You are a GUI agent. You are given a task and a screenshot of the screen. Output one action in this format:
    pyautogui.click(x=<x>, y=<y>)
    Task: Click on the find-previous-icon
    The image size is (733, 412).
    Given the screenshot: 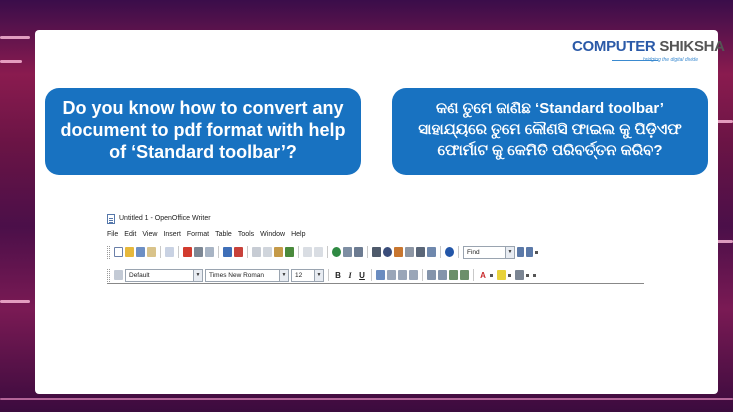 What is the action you would take?
    pyautogui.click(x=529, y=252)
    